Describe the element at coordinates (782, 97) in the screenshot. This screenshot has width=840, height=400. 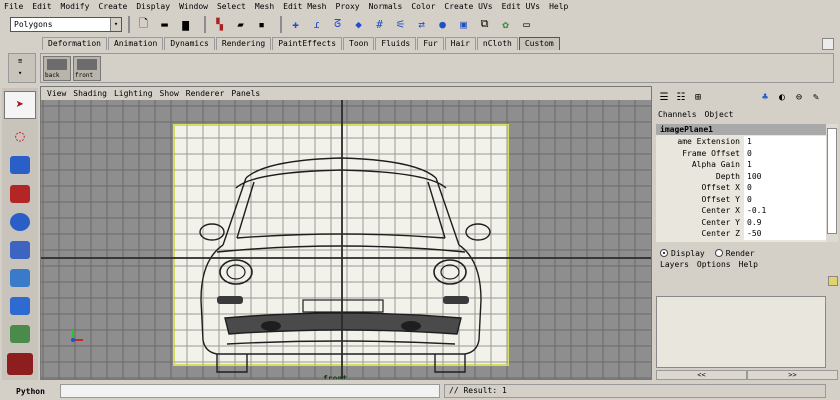
I see `sphere-icon: ◐` at that location.